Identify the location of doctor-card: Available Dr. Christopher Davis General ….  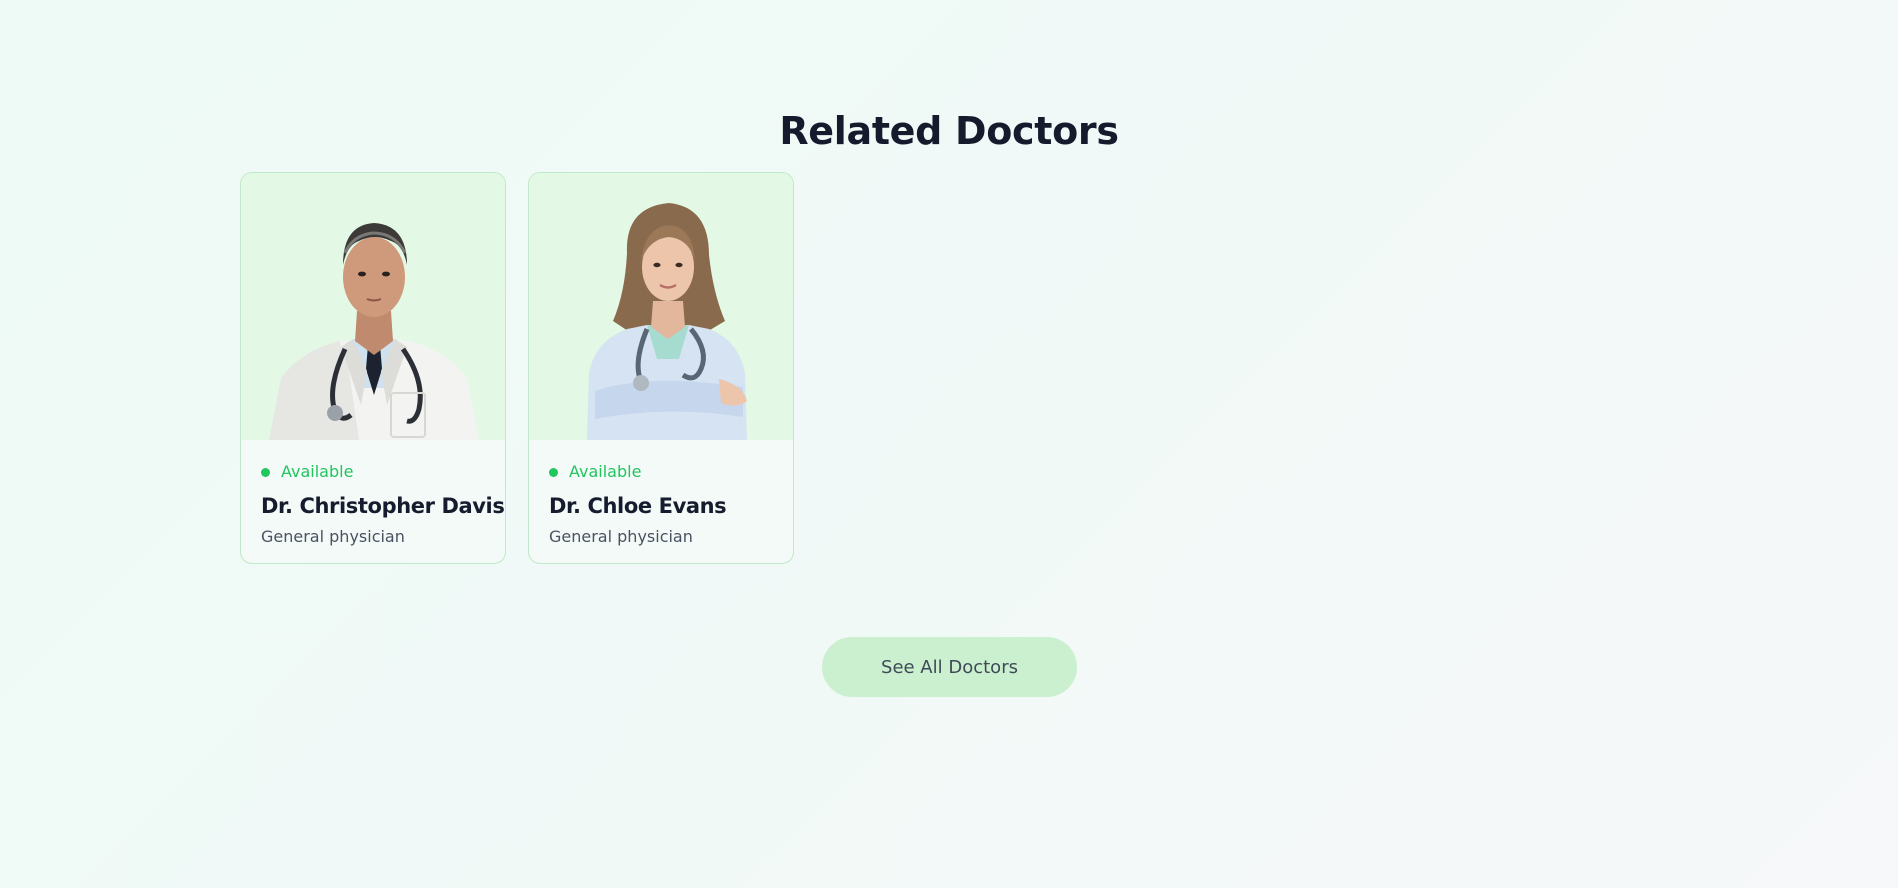
(373, 368).